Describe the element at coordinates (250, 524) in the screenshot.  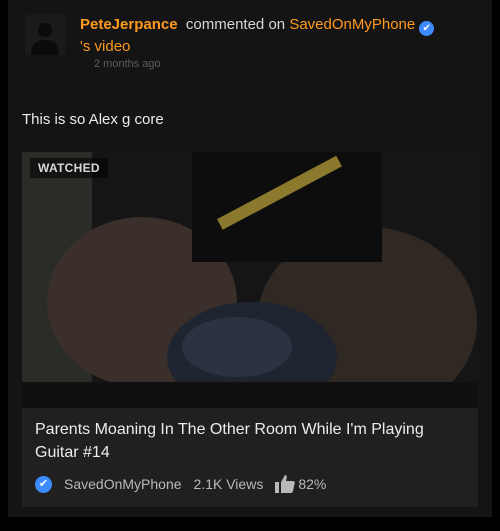
I see `bottom-edge` at that location.